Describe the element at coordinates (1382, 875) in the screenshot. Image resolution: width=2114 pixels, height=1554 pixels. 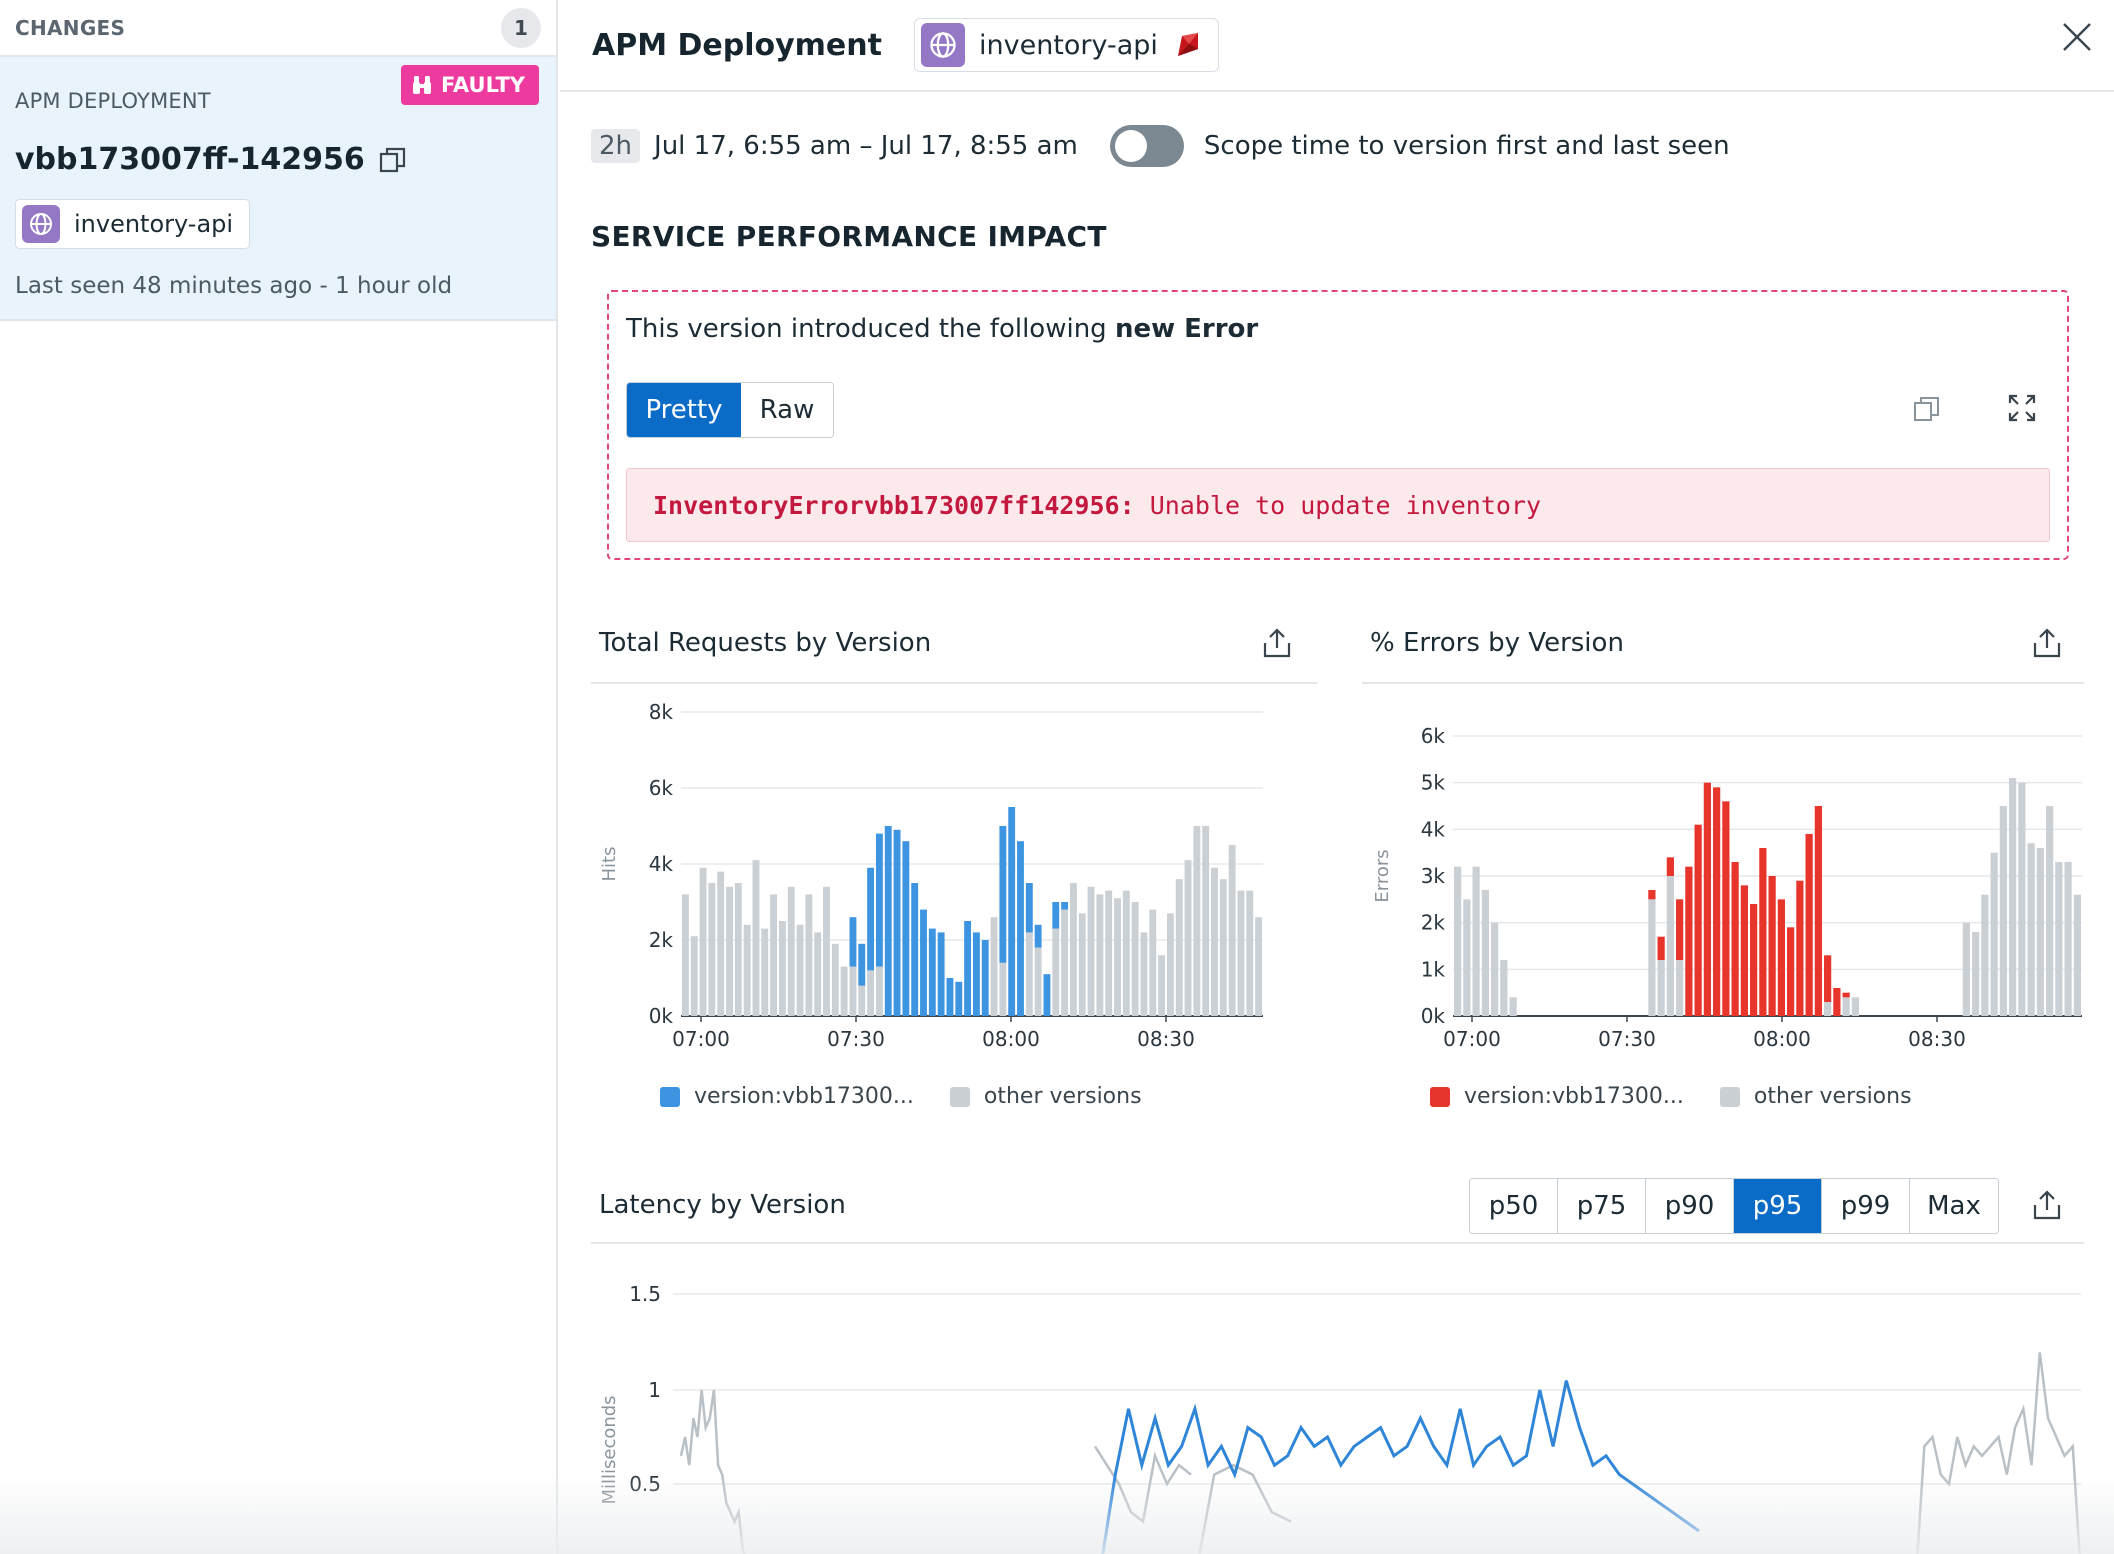
I see `y-axis-label: Errors` at that location.